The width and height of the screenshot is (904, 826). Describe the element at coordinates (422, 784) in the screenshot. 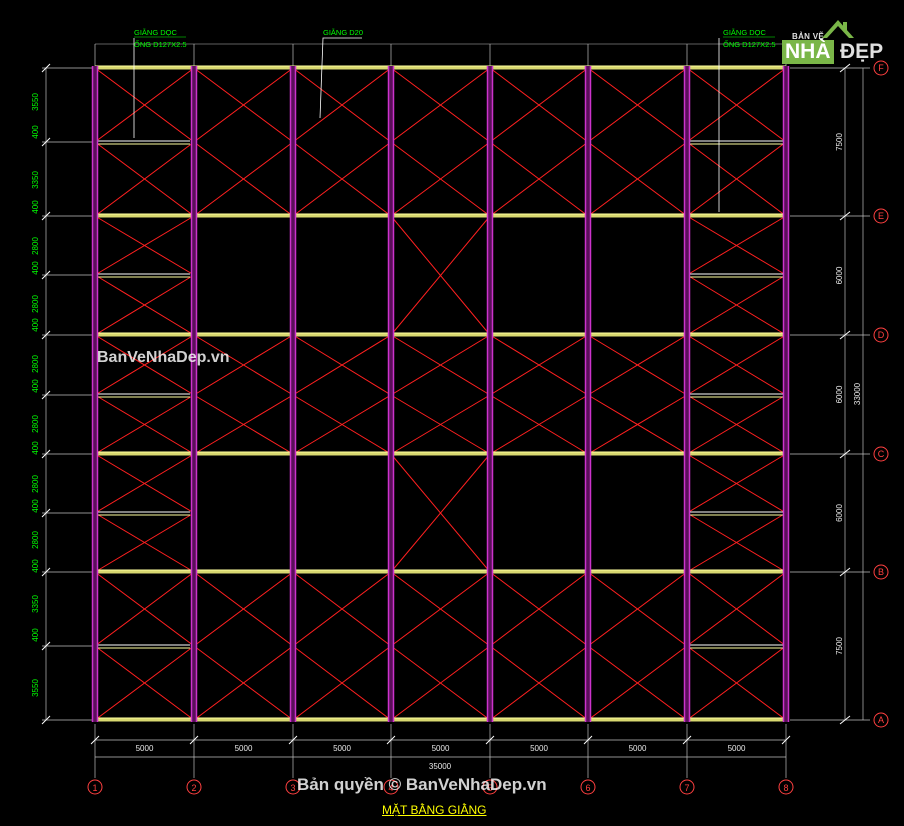

I see `copyright-watermark: Bản quyền © BanVeNhaDep.vn` at that location.